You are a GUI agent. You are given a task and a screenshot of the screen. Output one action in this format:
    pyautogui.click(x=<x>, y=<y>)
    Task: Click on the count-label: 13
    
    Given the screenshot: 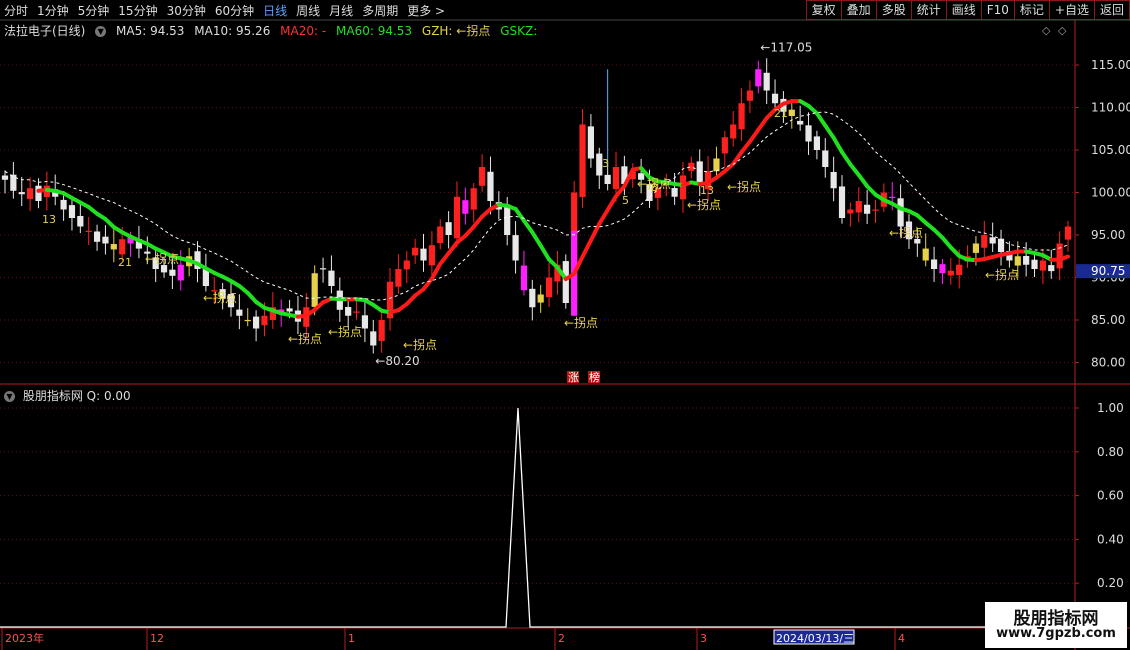 What is the action you would take?
    pyautogui.click(x=49, y=219)
    